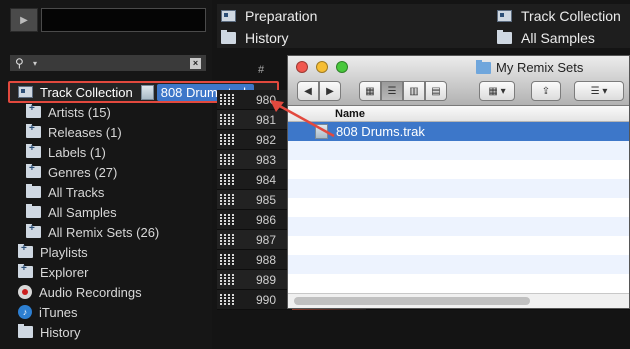 The image size is (630, 349). What do you see at coordinates (322, 67) in the screenshot?
I see `minimize-button` at bounding box center [322, 67].